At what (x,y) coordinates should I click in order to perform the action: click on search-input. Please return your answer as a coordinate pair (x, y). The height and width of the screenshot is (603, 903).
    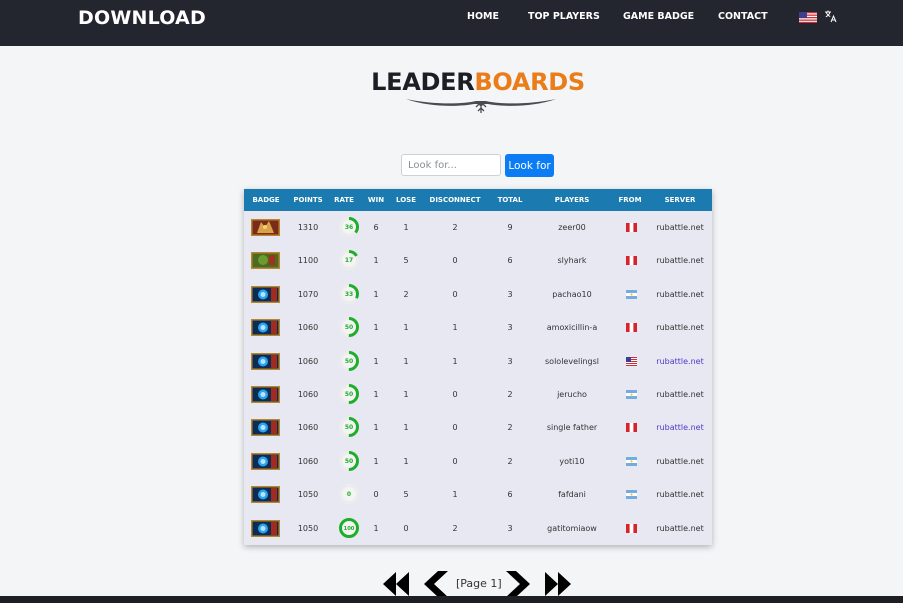
    Looking at the image, I should click on (451, 165).